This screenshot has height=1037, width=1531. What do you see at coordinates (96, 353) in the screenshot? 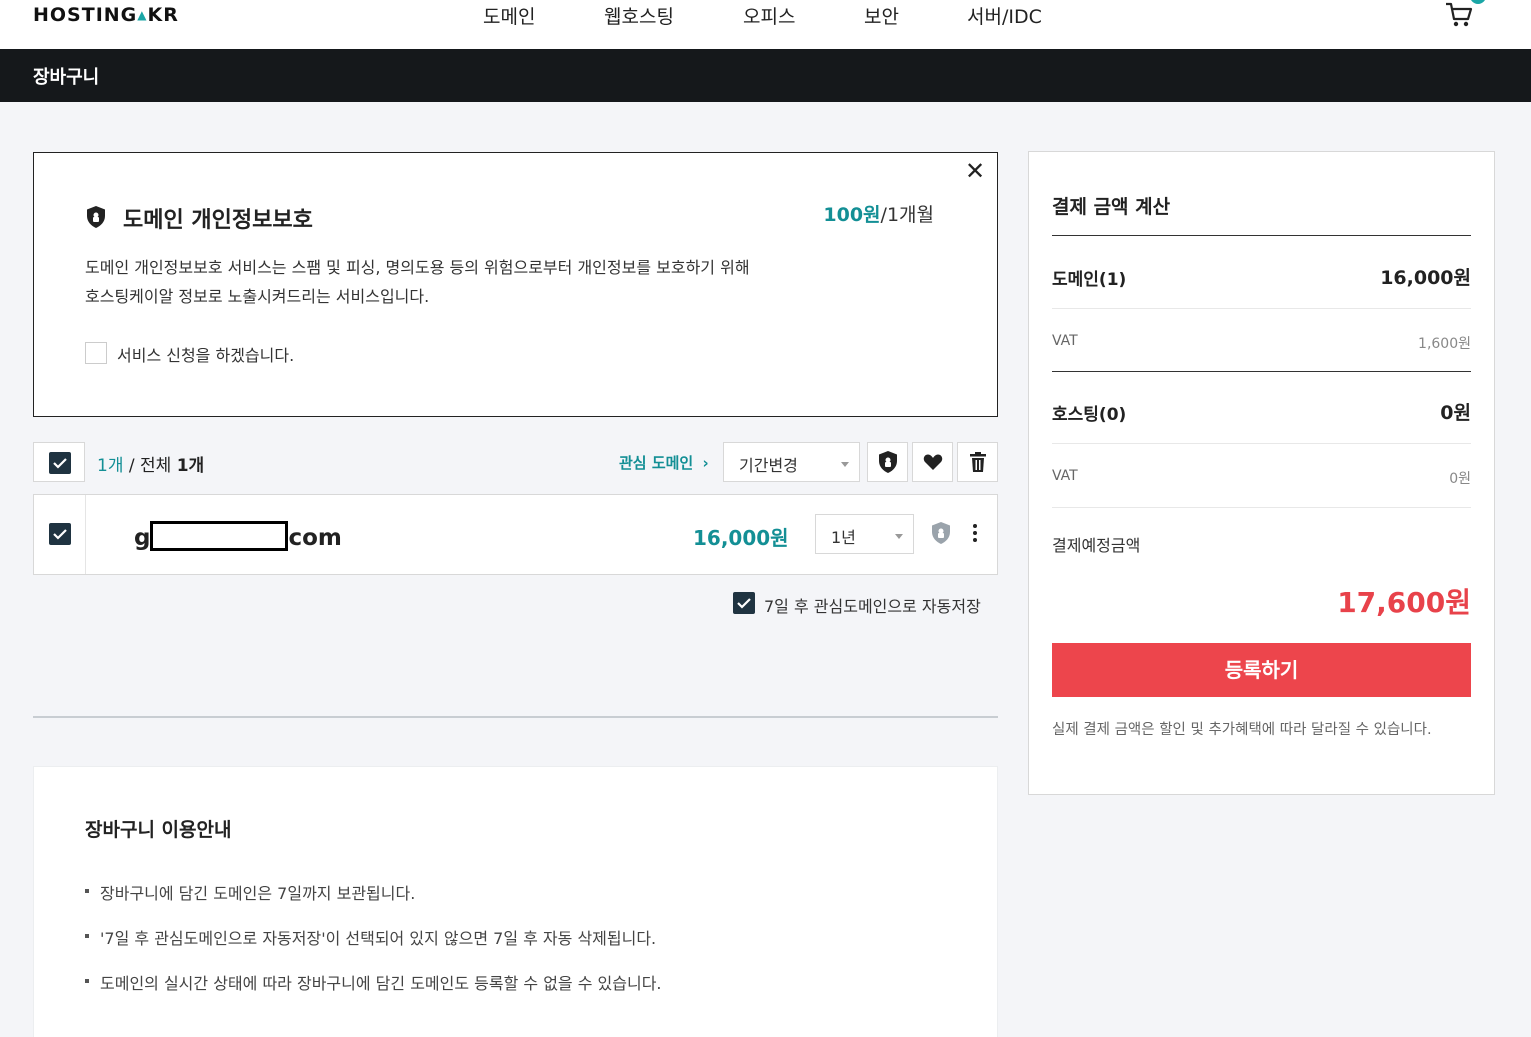
I see `privacy-apply-checkbox` at bounding box center [96, 353].